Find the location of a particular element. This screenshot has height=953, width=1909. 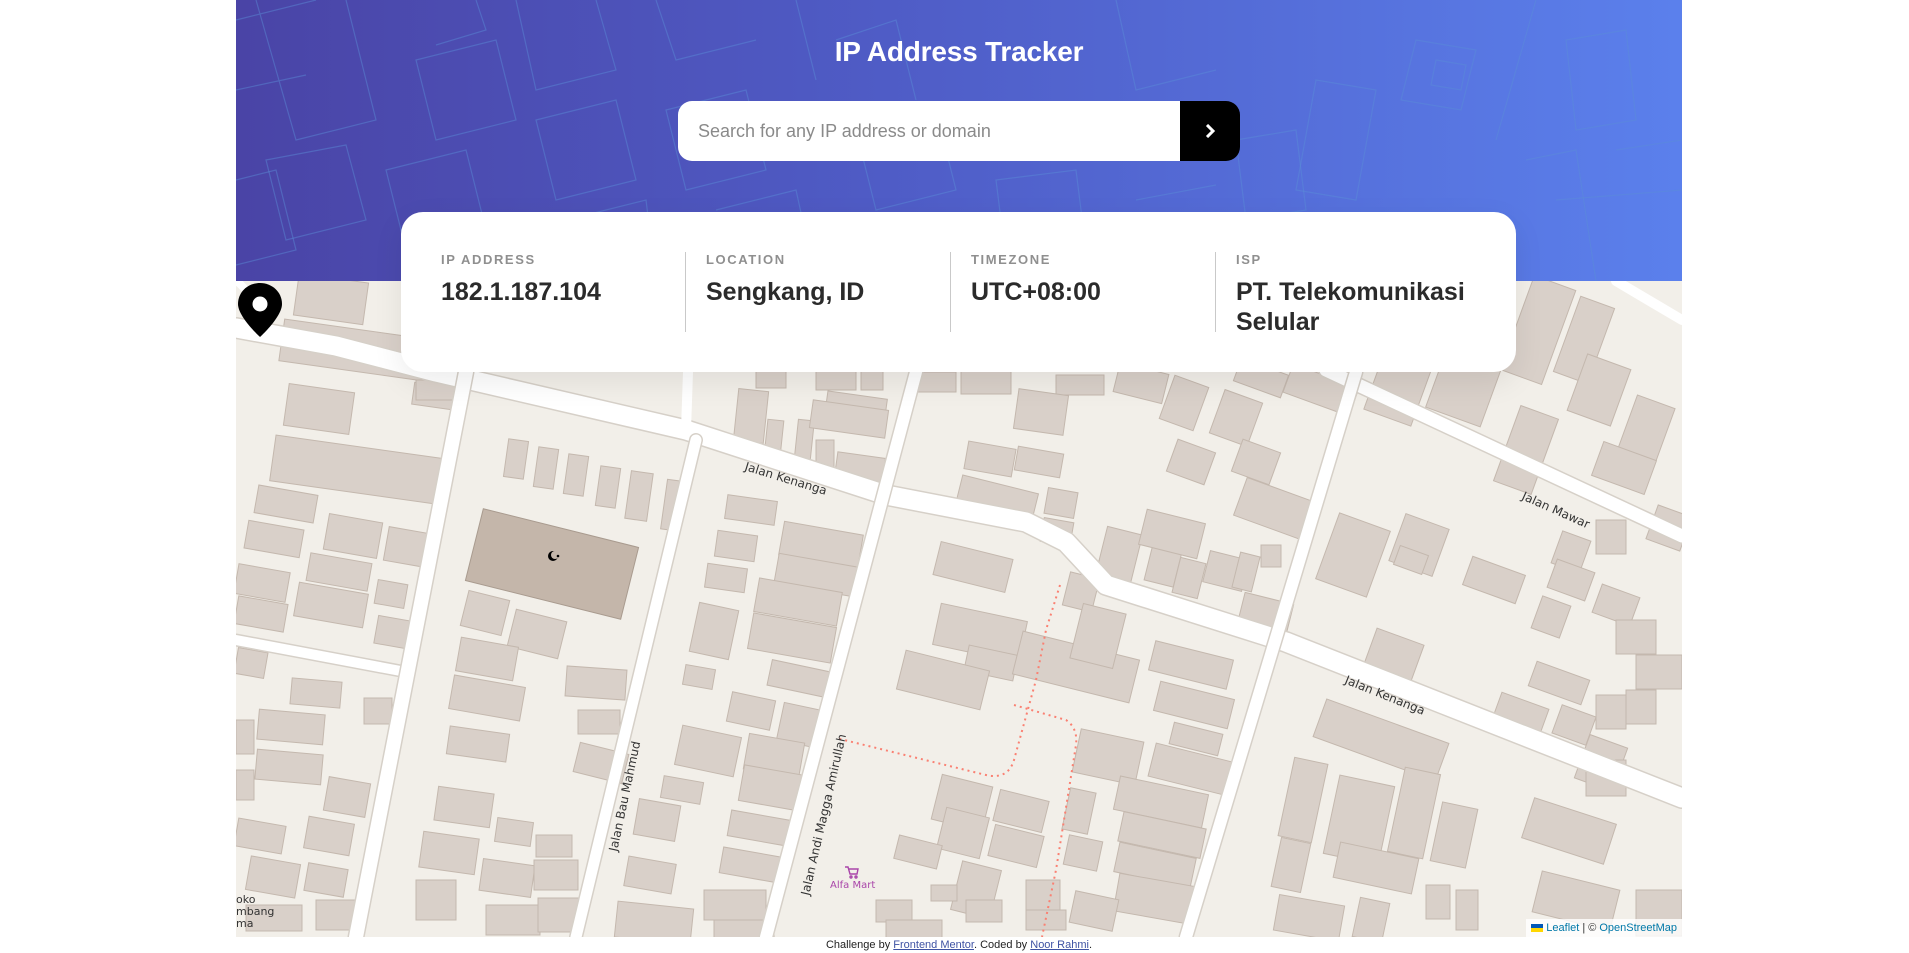

ukraine-flag-icon is located at coordinates (1537, 928).